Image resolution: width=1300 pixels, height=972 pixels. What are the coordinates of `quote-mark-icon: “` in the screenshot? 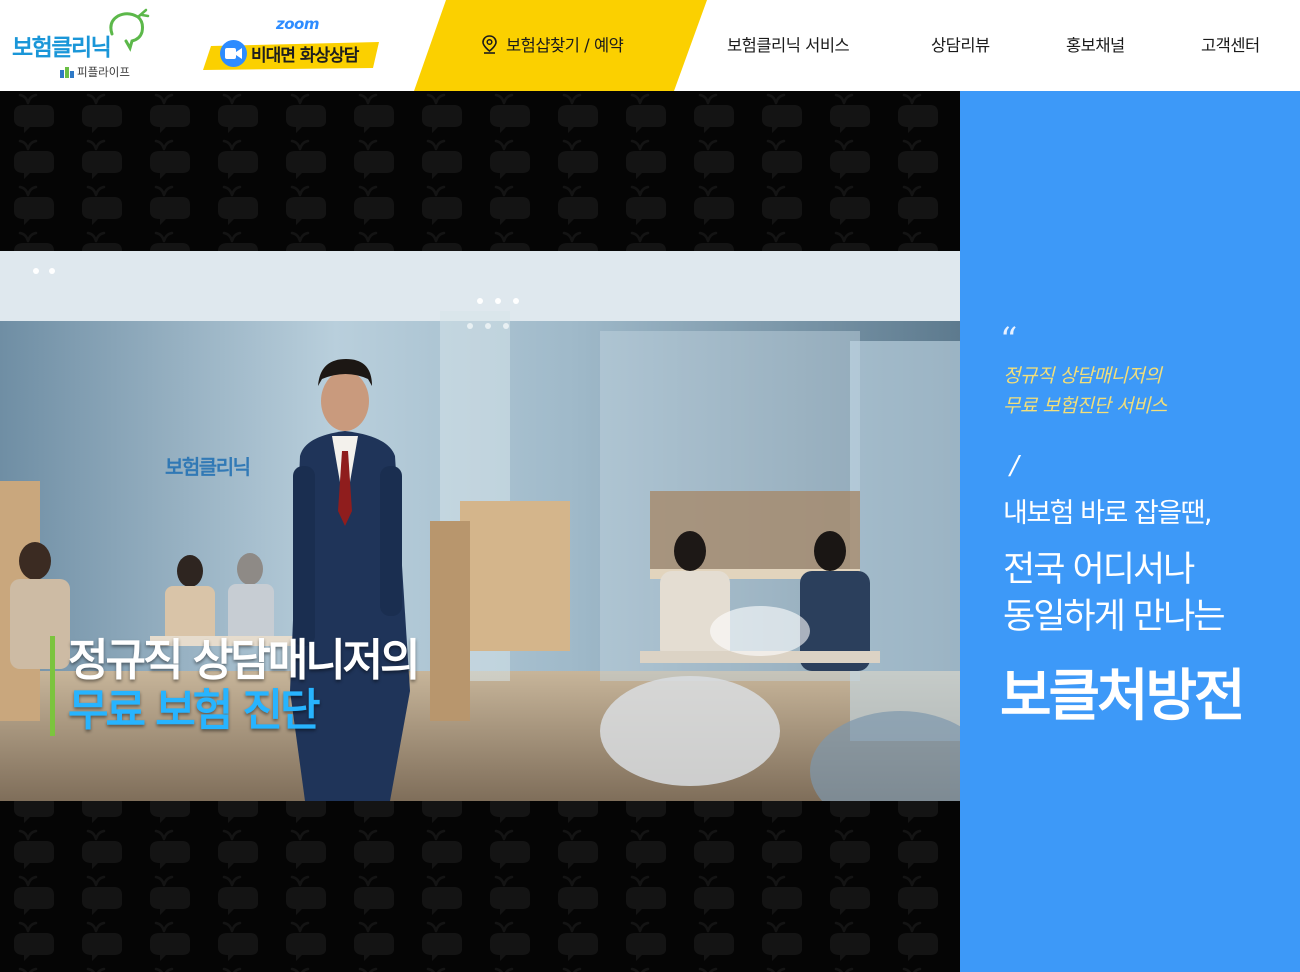 It's located at (1009, 340).